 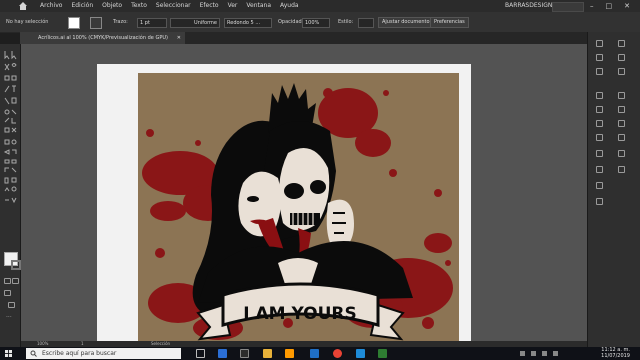 What do you see at coordinates (316, 23) in the screenshot?
I see `opacity-input: 100%` at bounding box center [316, 23].